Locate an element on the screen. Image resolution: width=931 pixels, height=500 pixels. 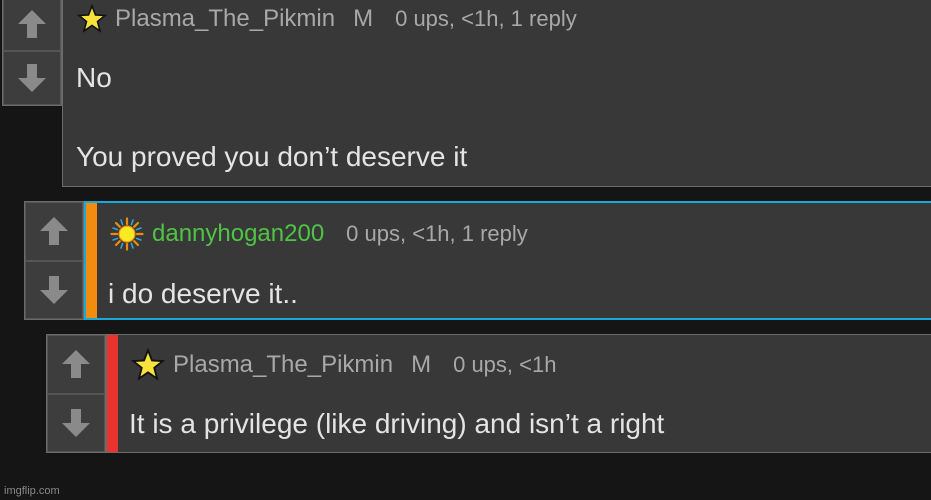
comment-text: You proved you don’t deserve it is located at coordinates (272, 156).